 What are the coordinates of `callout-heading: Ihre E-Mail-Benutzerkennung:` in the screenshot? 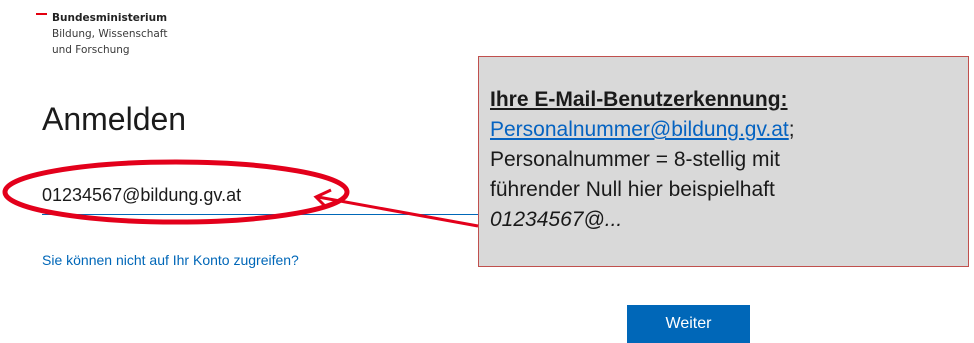 It's located at (639, 99).